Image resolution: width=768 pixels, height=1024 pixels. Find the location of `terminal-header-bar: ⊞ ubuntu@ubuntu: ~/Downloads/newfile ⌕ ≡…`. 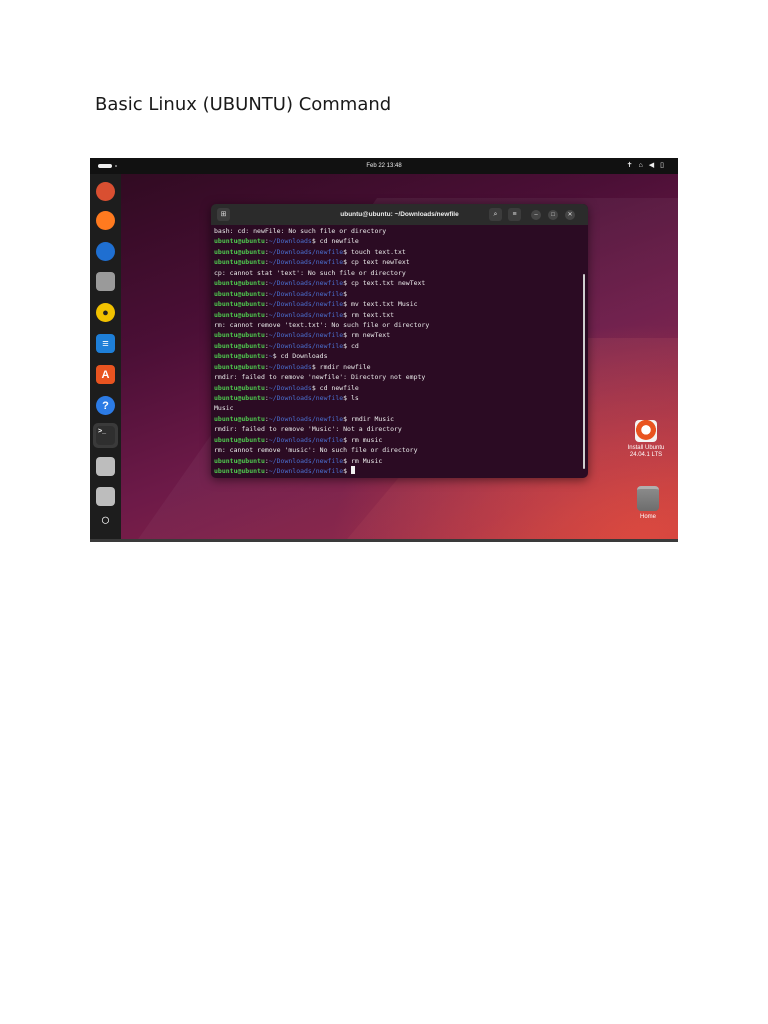

terminal-header-bar: ⊞ ubuntu@ubuntu: ~/Downloads/newfile ⌕ ≡… is located at coordinates (399, 214).